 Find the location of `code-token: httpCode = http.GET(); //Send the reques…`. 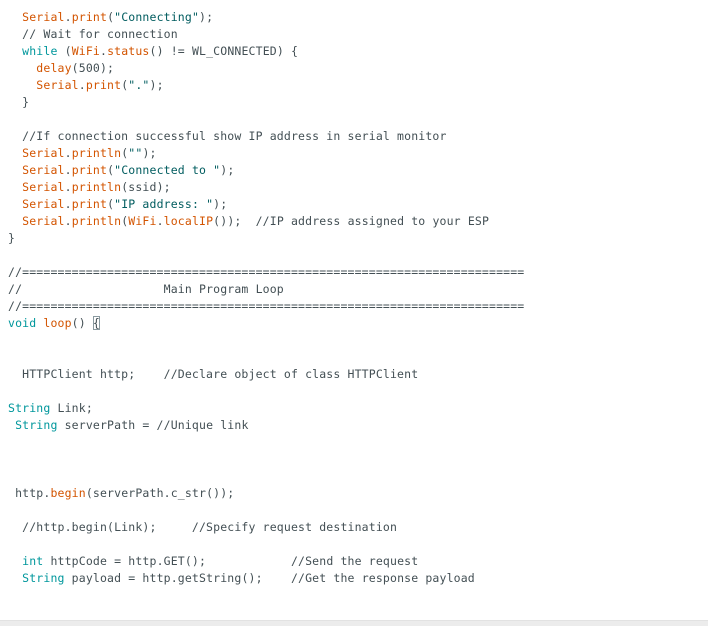

code-token: httpCode = http.GET(); //Send the reques… is located at coordinates (231, 561).